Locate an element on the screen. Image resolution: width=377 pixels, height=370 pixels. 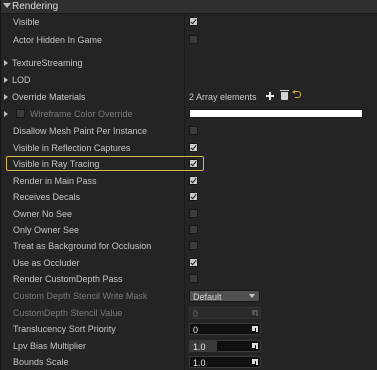
use-occluder-checkbox is located at coordinates (193, 262).